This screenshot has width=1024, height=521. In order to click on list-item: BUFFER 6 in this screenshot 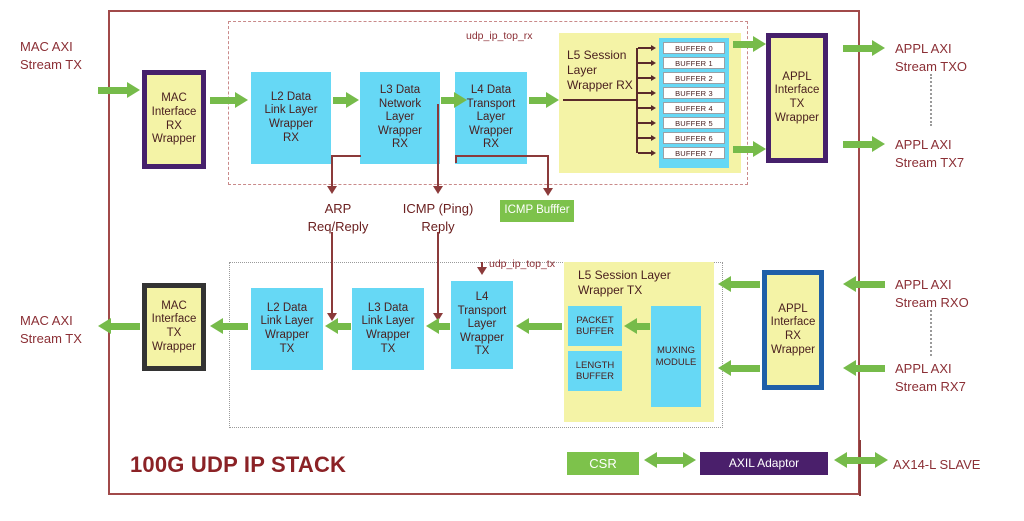, I will do `click(694, 138)`.